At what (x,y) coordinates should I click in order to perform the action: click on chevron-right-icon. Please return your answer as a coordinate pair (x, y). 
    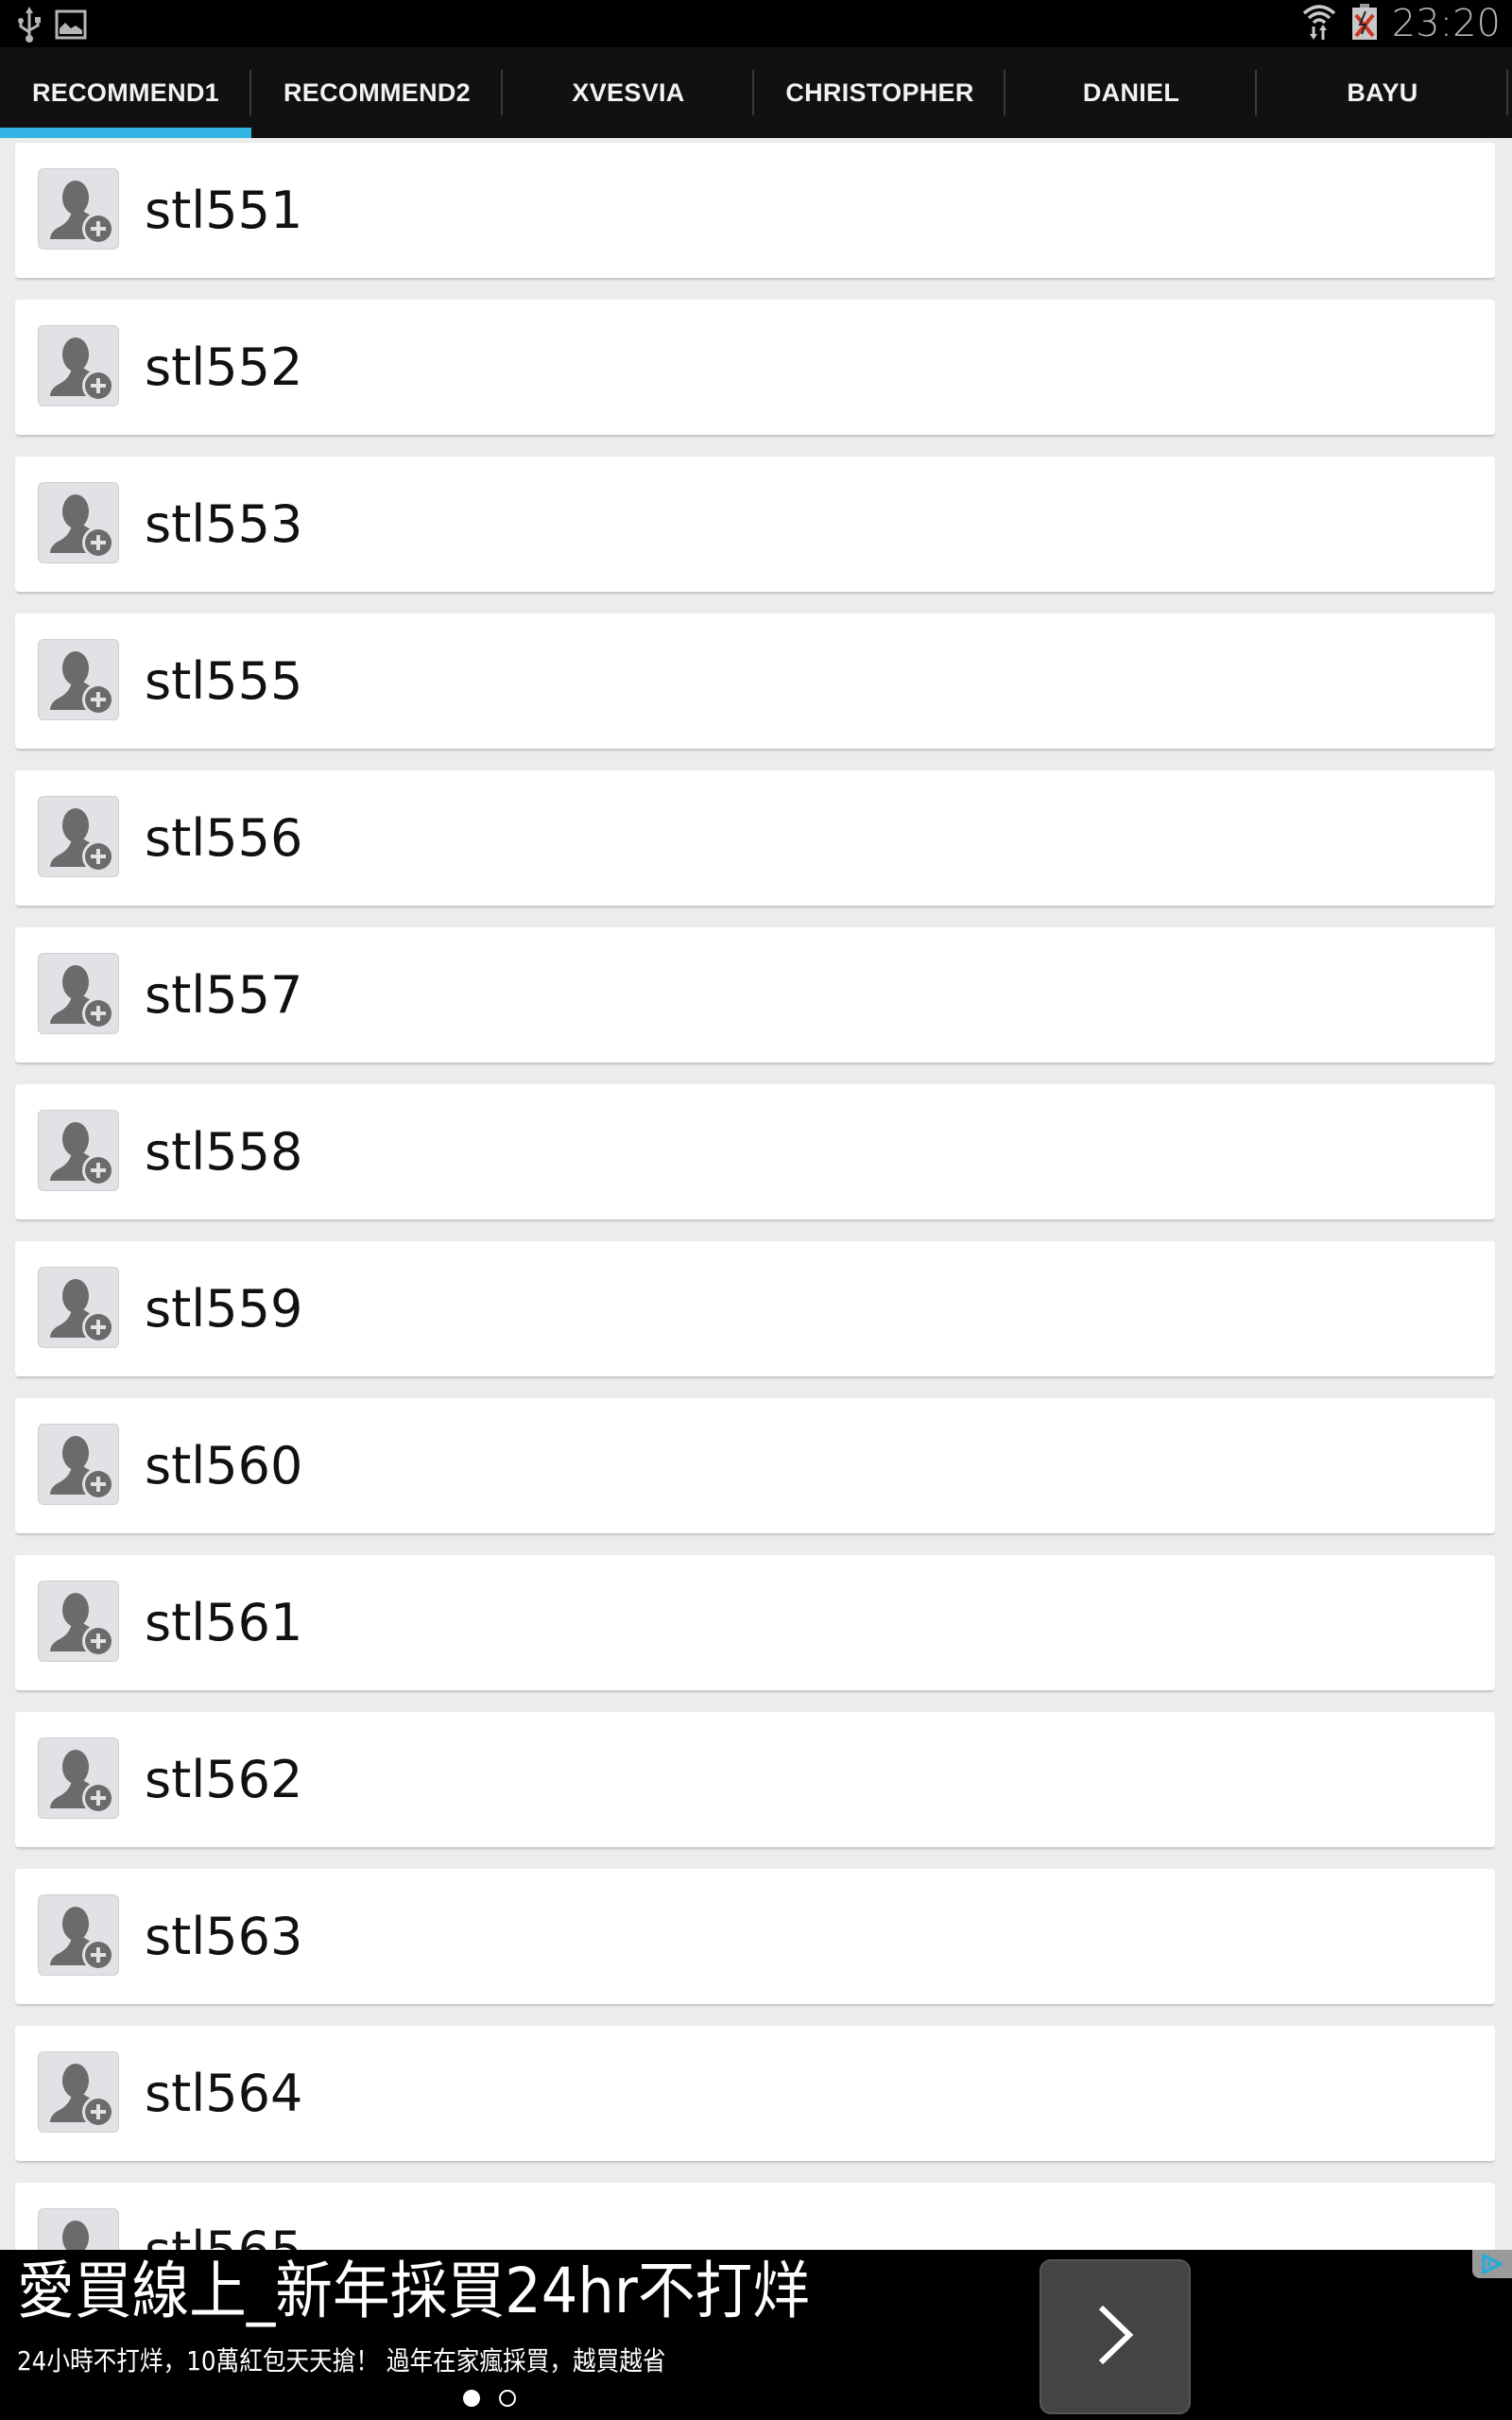
    Looking at the image, I should click on (1115, 2338).